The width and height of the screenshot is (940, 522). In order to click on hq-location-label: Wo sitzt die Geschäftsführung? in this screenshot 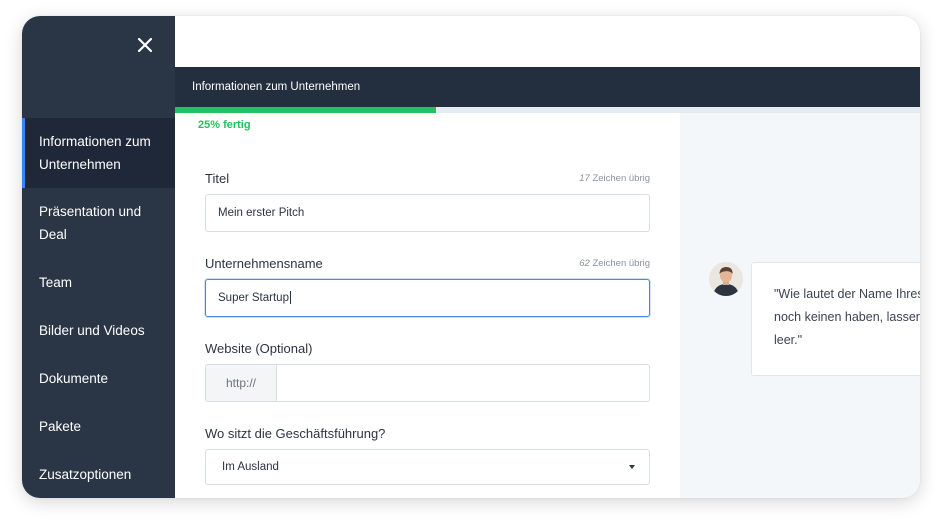, I will do `click(295, 433)`.